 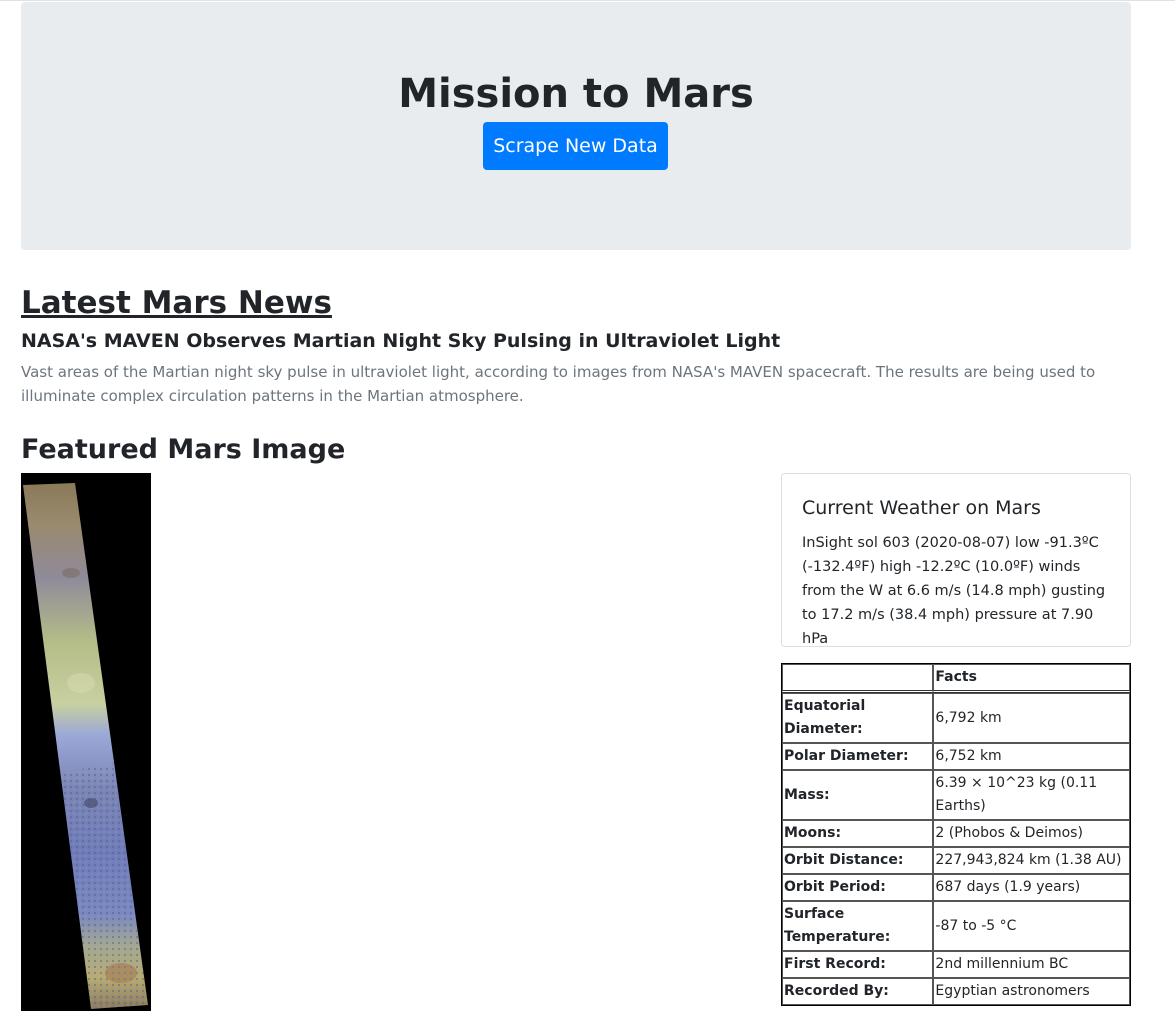 What do you see at coordinates (1031, 795) in the screenshot?
I see `fact-value: 6.39 × 10^23 kg (0.11 Earths)` at bounding box center [1031, 795].